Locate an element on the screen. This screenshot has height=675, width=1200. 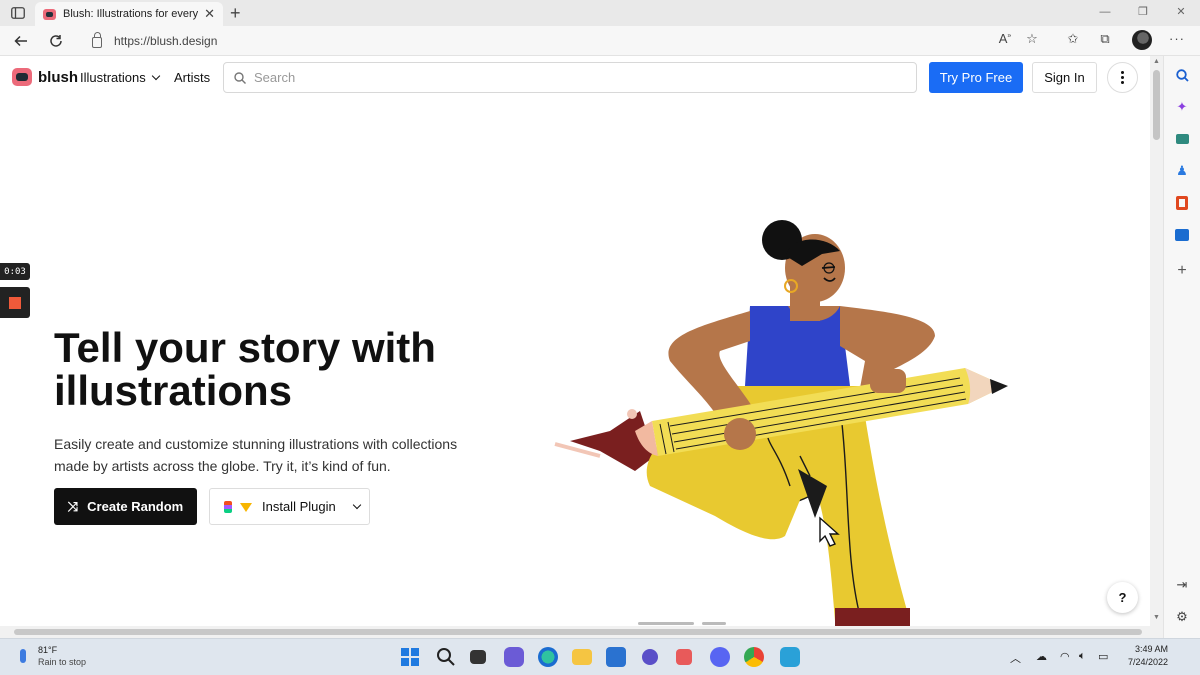
new-tab-button: + is located at coordinates (235, 13).